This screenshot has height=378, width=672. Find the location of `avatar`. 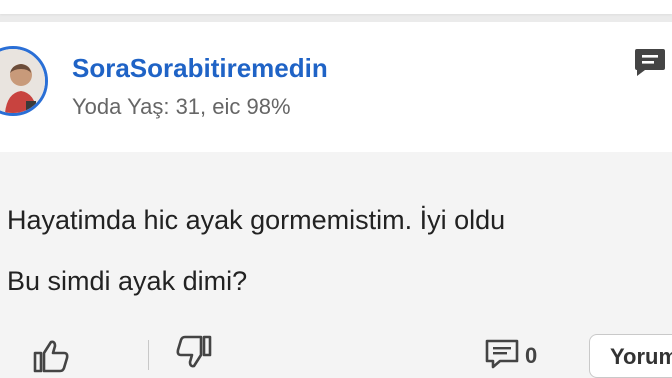

avatar is located at coordinates (24, 81).